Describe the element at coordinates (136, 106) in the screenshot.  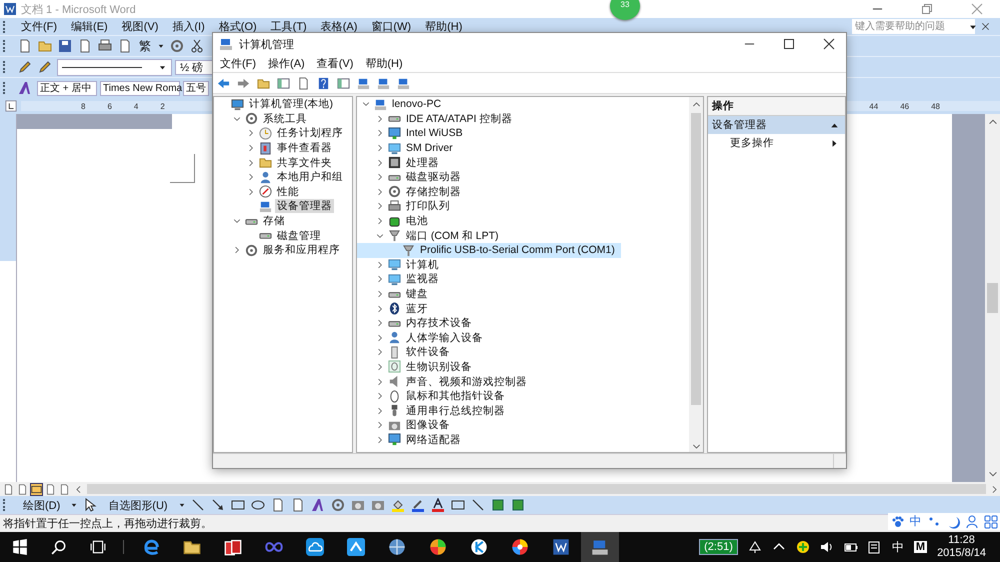
I see `ruler-number: 4` at that location.